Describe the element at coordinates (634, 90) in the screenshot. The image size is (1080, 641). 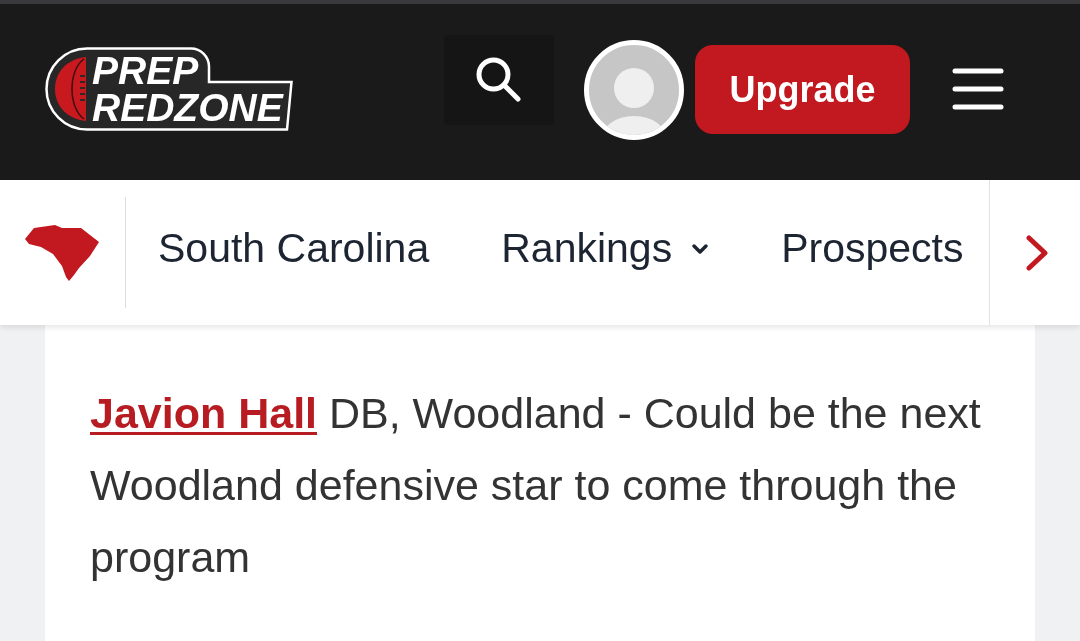
I see `avatar-icon` at that location.